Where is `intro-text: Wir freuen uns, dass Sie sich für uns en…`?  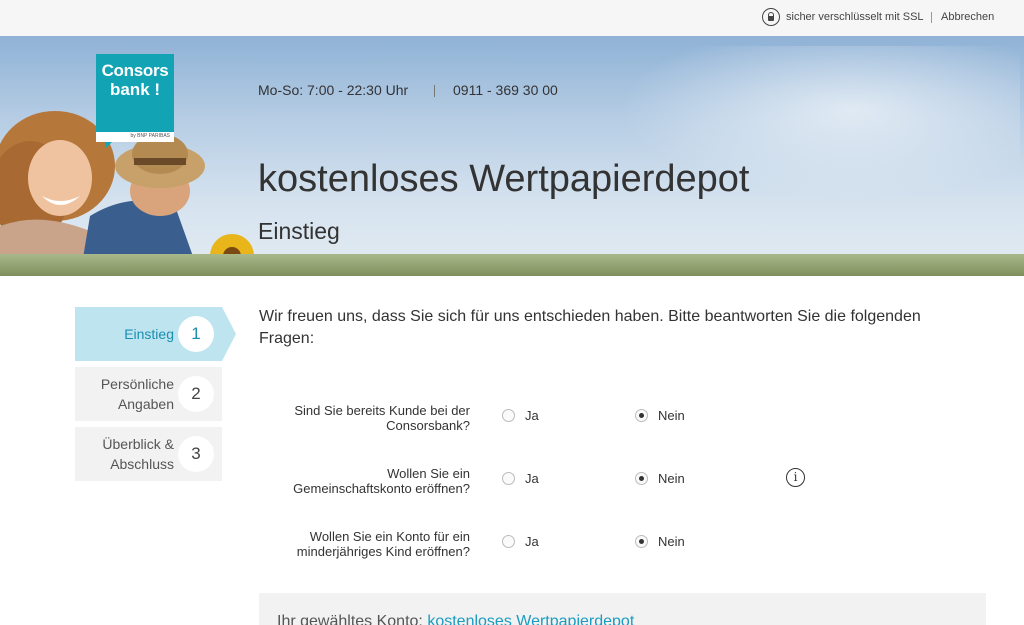
intro-text: Wir freuen uns, dass Sie sich für uns en… is located at coordinates (590, 327).